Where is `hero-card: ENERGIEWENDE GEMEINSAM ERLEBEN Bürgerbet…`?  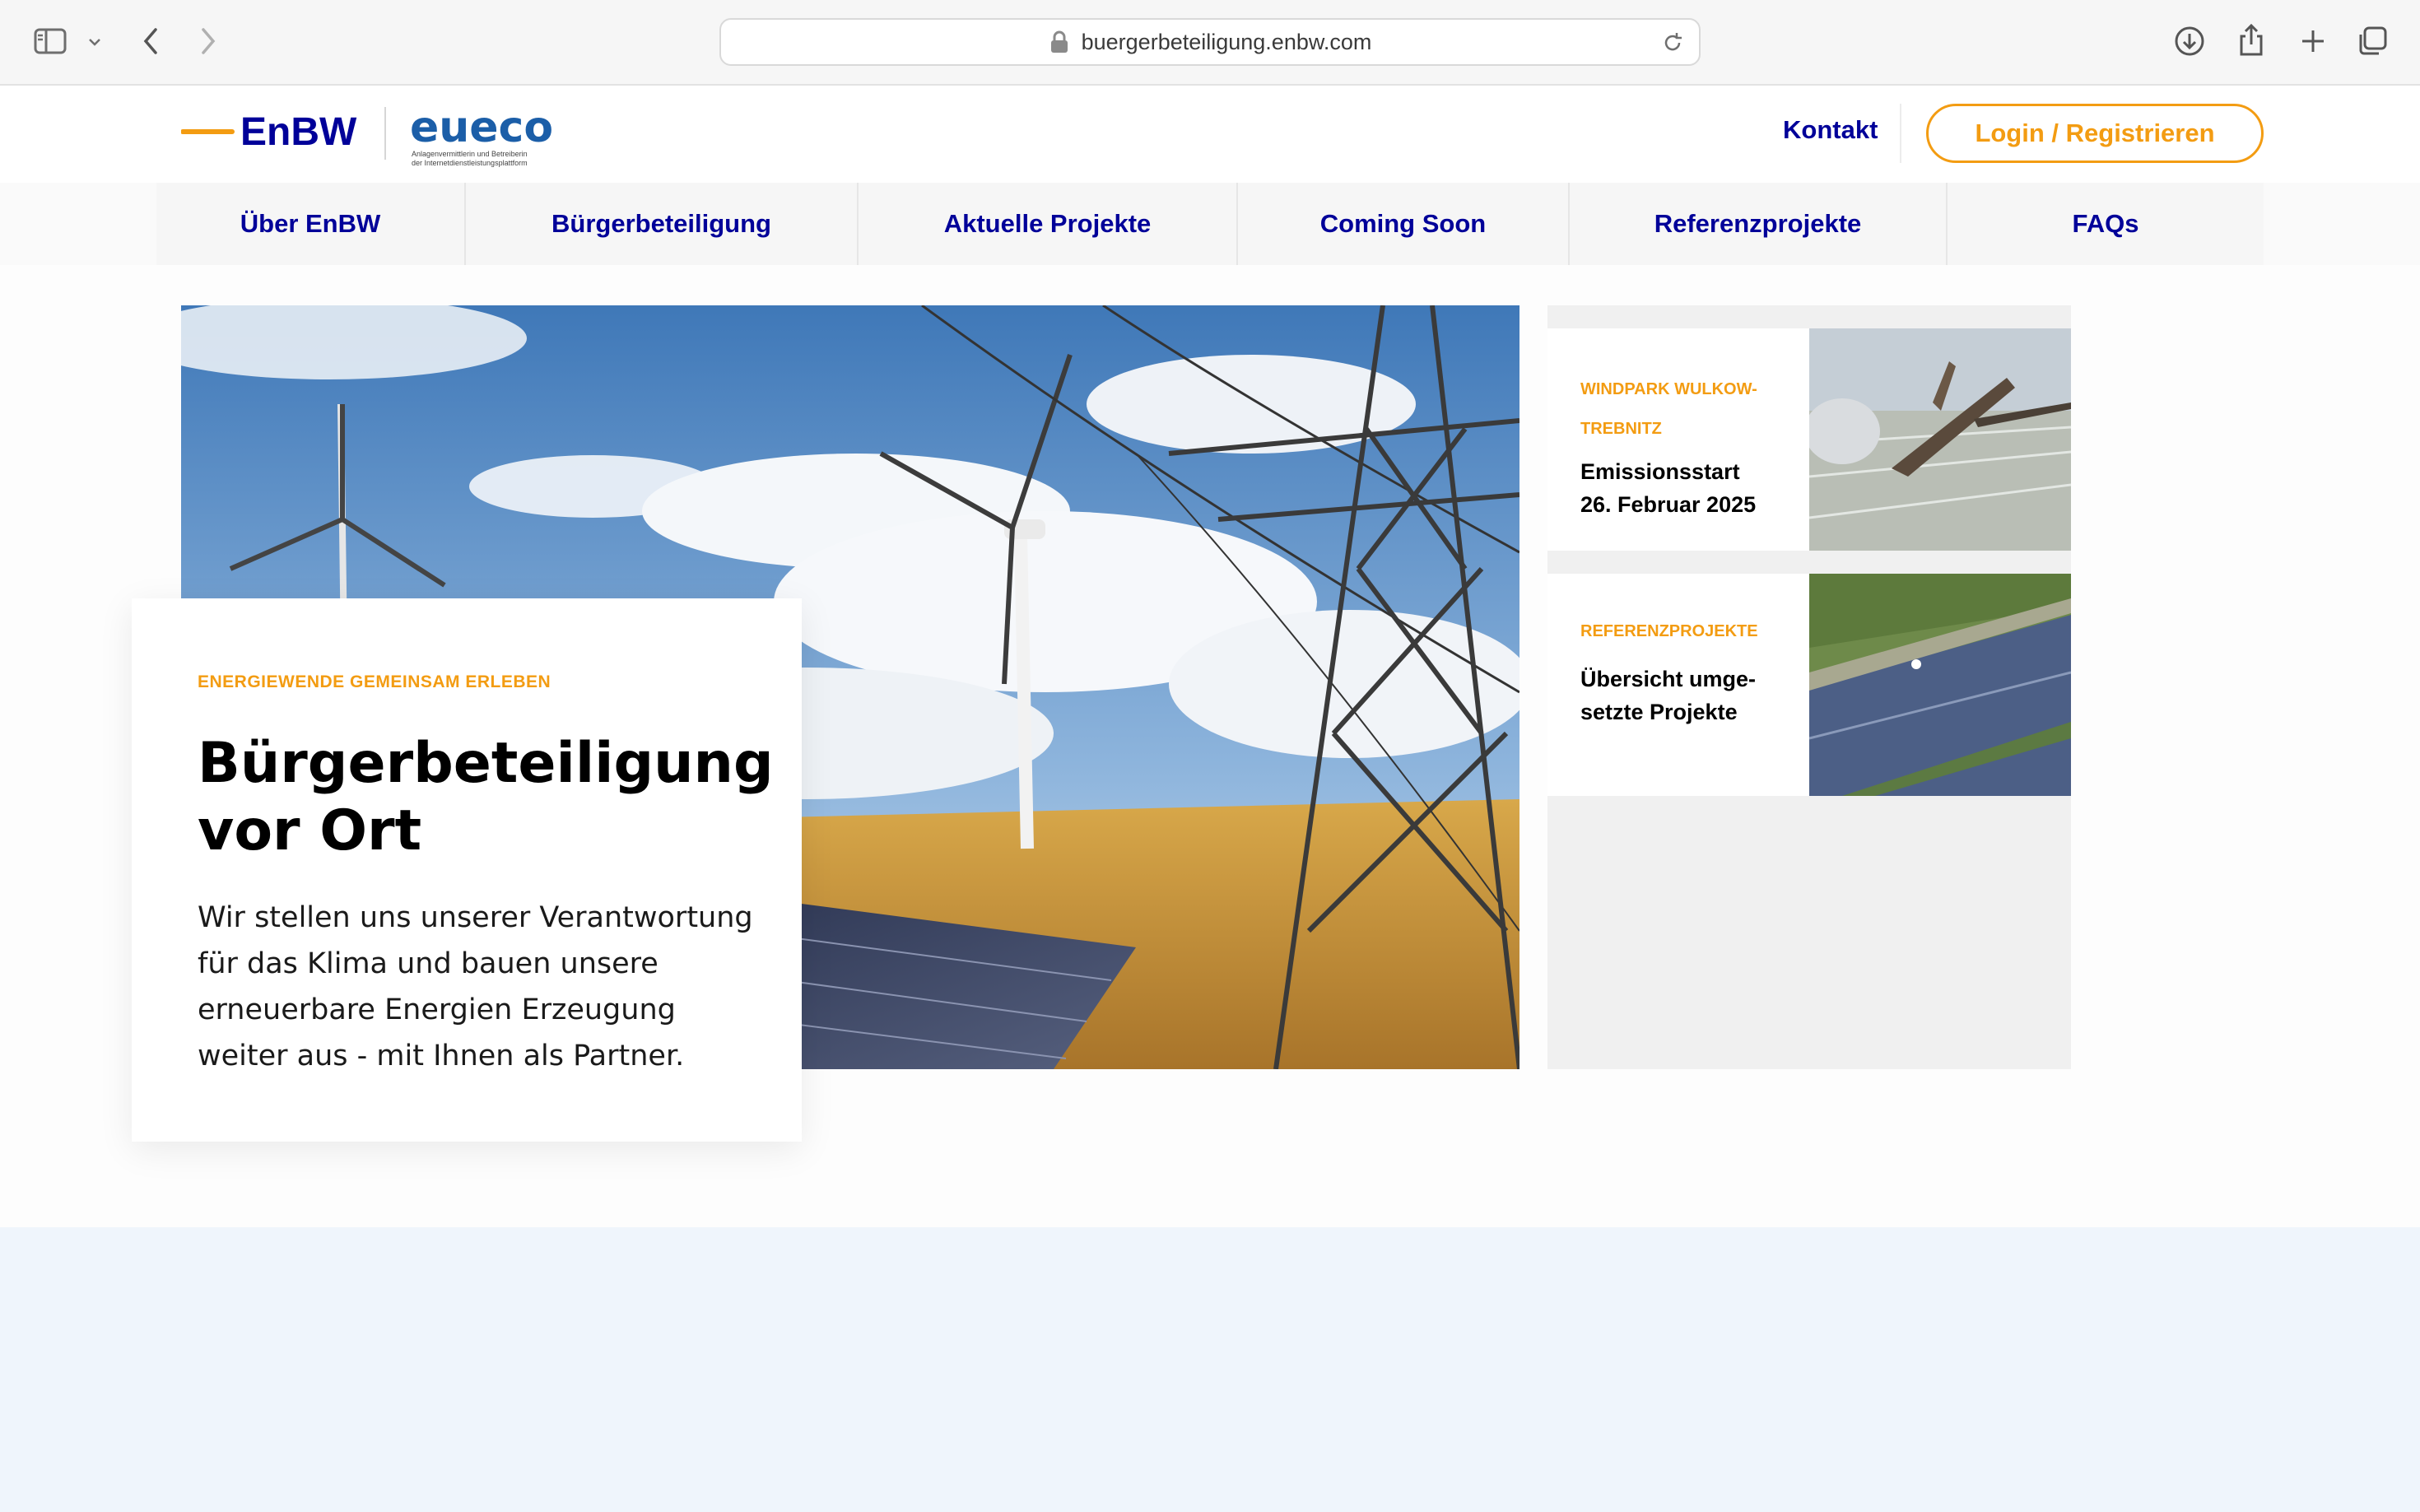 hero-card: ENERGIEWENDE GEMEINSAM ERLEBEN Bürgerbet… is located at coordinates (467, 870).